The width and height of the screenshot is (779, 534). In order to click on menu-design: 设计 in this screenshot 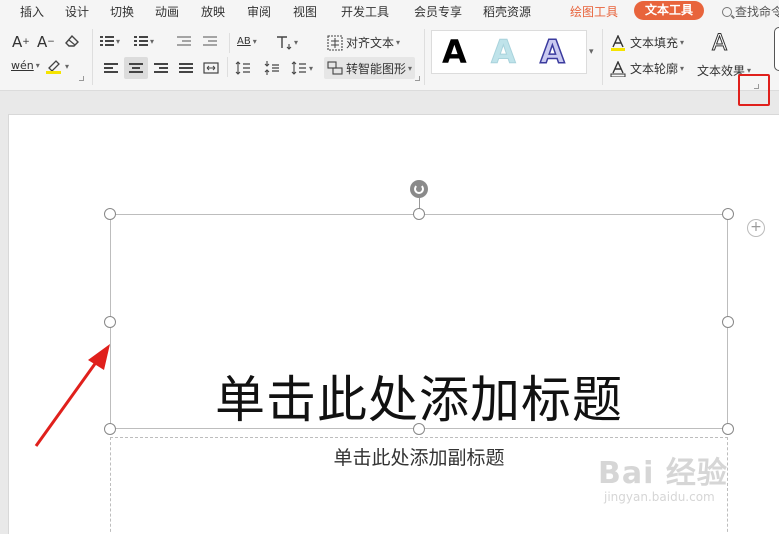, I will do `click(77, 11)`.